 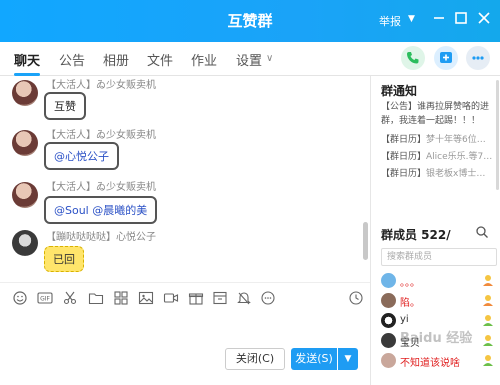 I want to click on tab-announcement: 公告, so click(x=72, y=59).